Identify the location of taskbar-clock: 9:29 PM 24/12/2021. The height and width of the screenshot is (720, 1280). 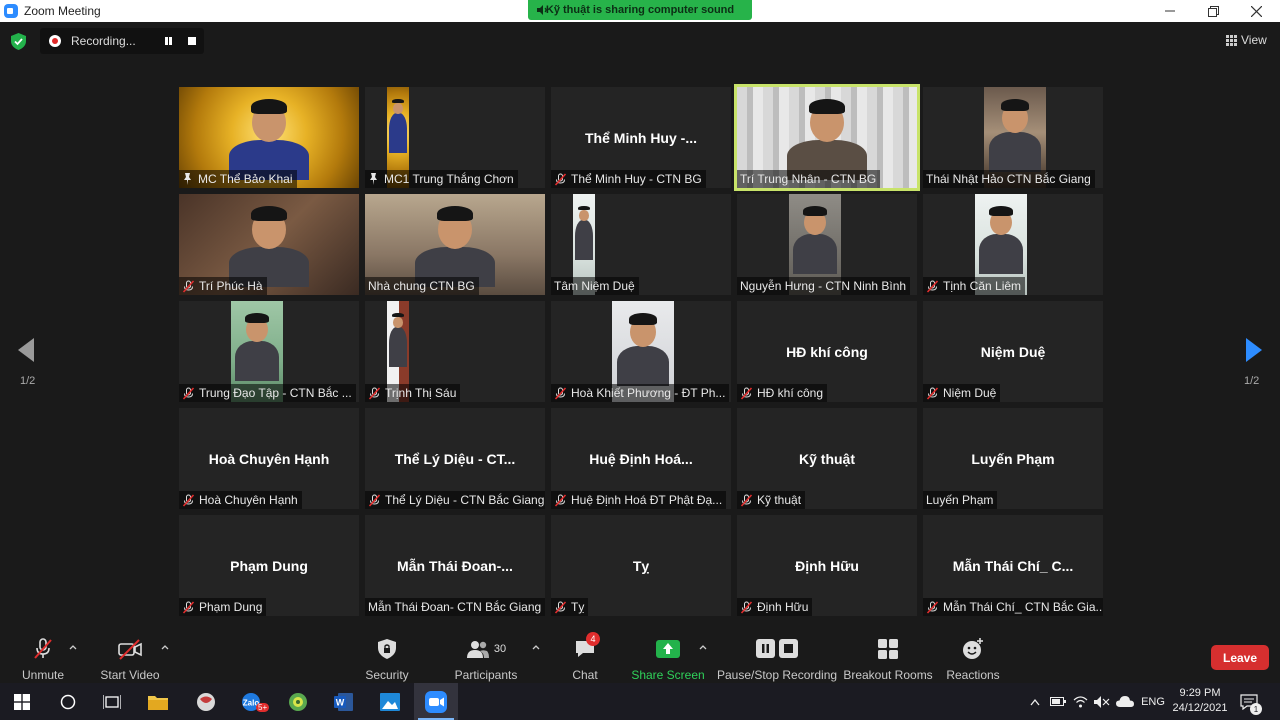
(1200, 701).